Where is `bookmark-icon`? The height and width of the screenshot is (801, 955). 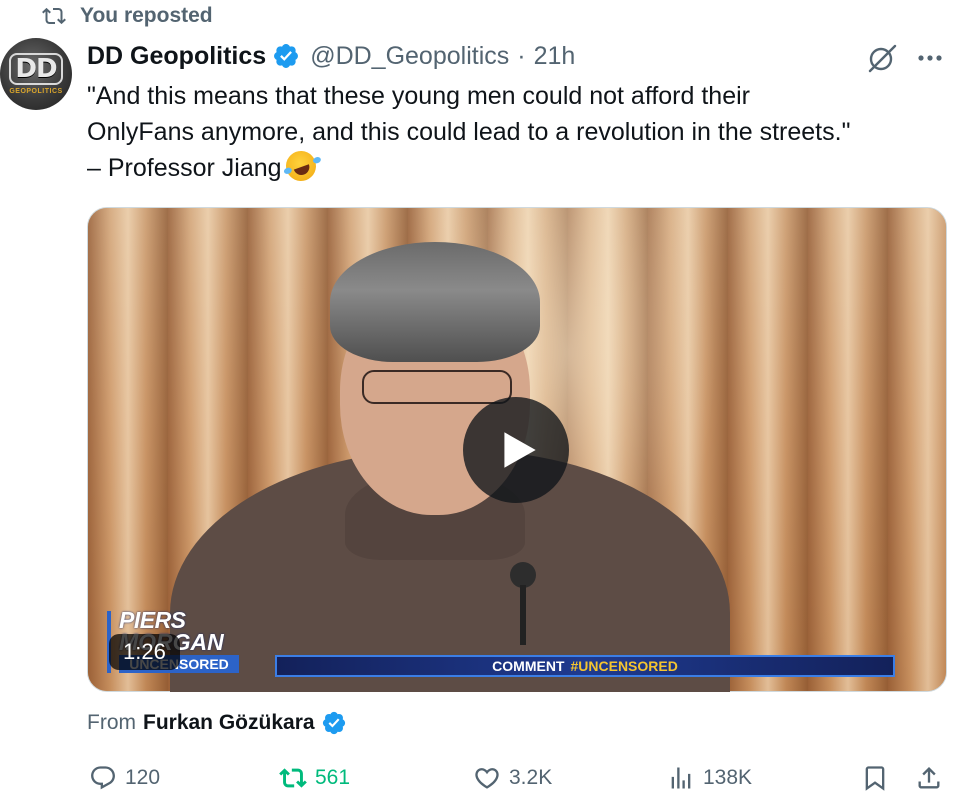 bookmark-icon is located at coordinates (875, 778).